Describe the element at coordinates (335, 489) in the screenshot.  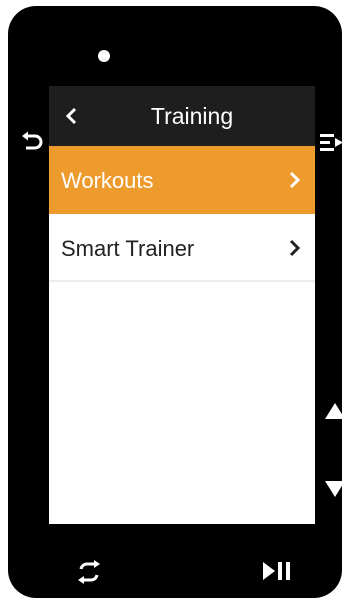
I see `arrow-down-icon` at that location.